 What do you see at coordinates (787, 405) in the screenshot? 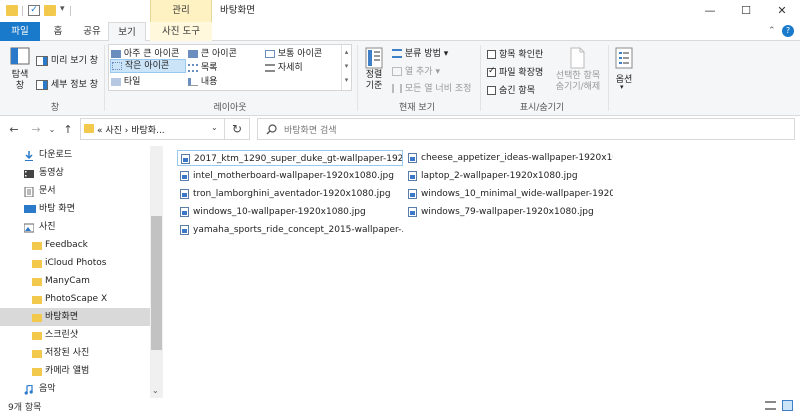
I see `large-icons-view-icon` at bounding box center [787, 405].